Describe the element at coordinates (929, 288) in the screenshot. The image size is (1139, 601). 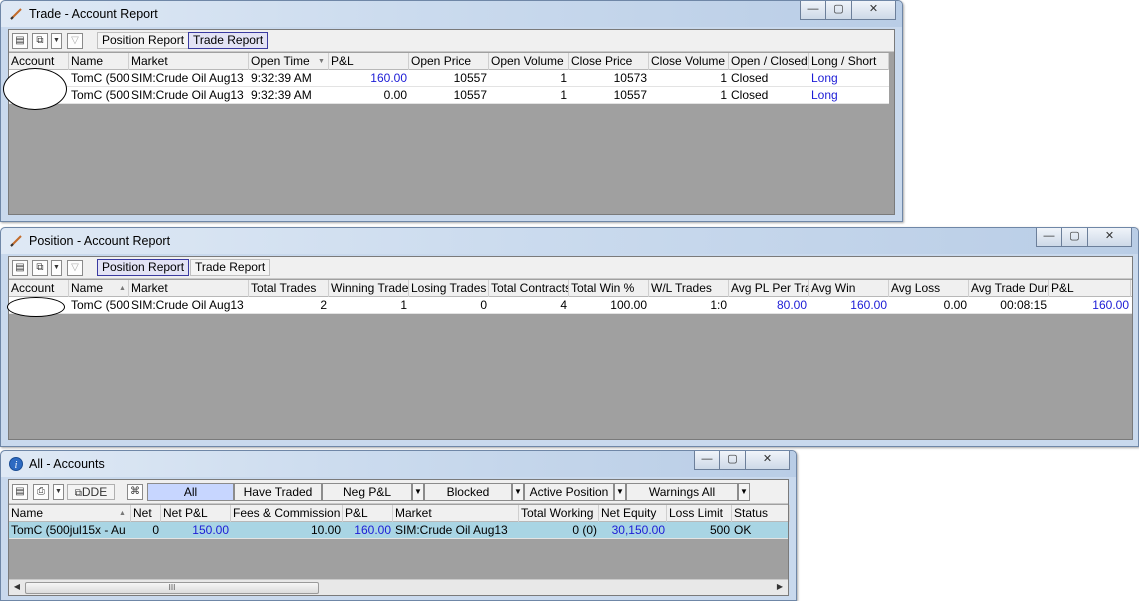
I see `col-avg-loss: Avg Loss` at that location.